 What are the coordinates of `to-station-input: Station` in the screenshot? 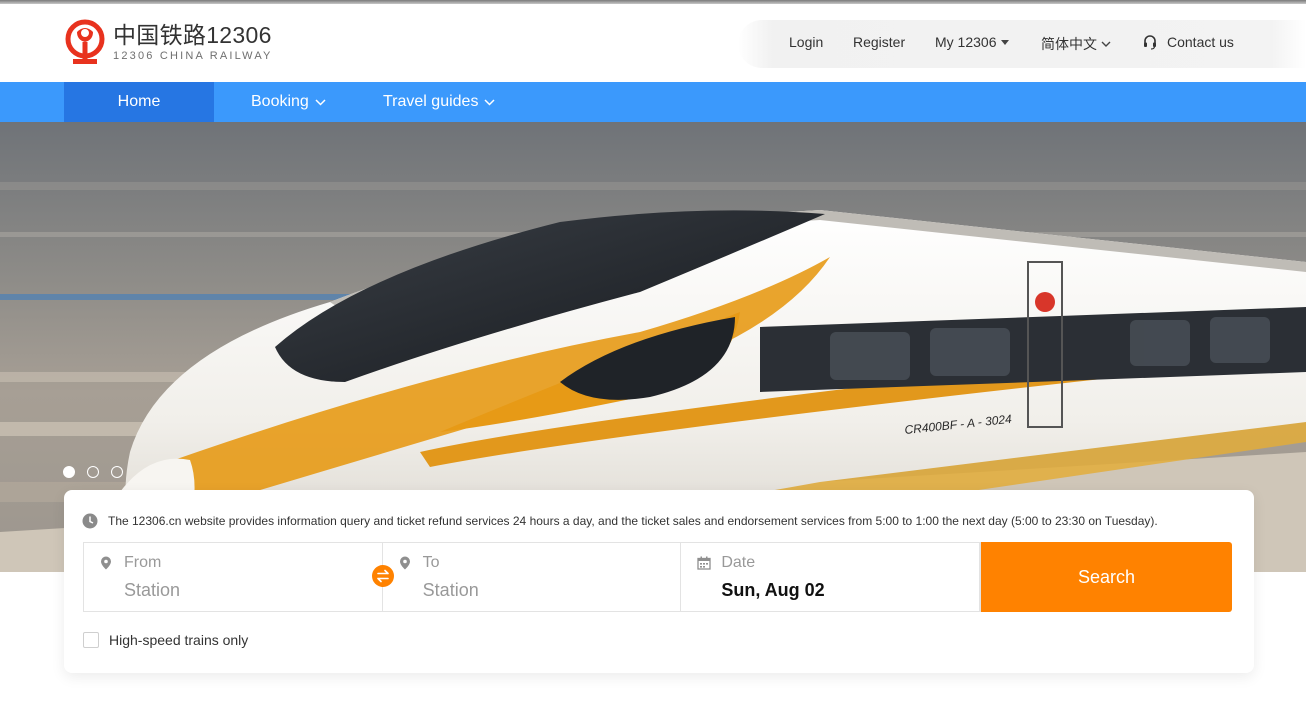 It's located at (451, 590).